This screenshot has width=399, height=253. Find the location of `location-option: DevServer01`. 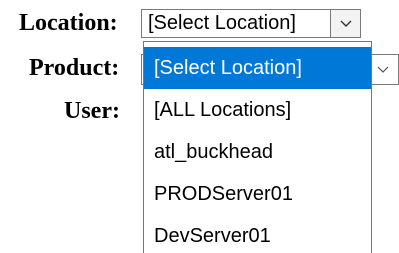

location-option: DevServer01 is located at coordinates (257, 234).